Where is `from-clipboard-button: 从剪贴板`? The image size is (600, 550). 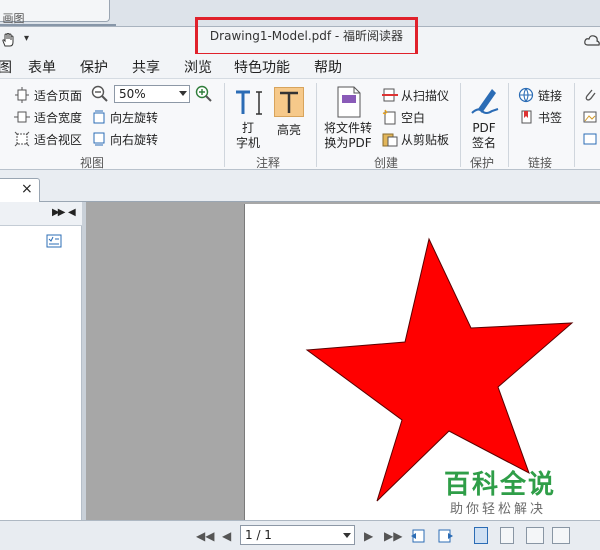 from-clipboard-button: 从剪贴板 is located at coordinates (425, 139).